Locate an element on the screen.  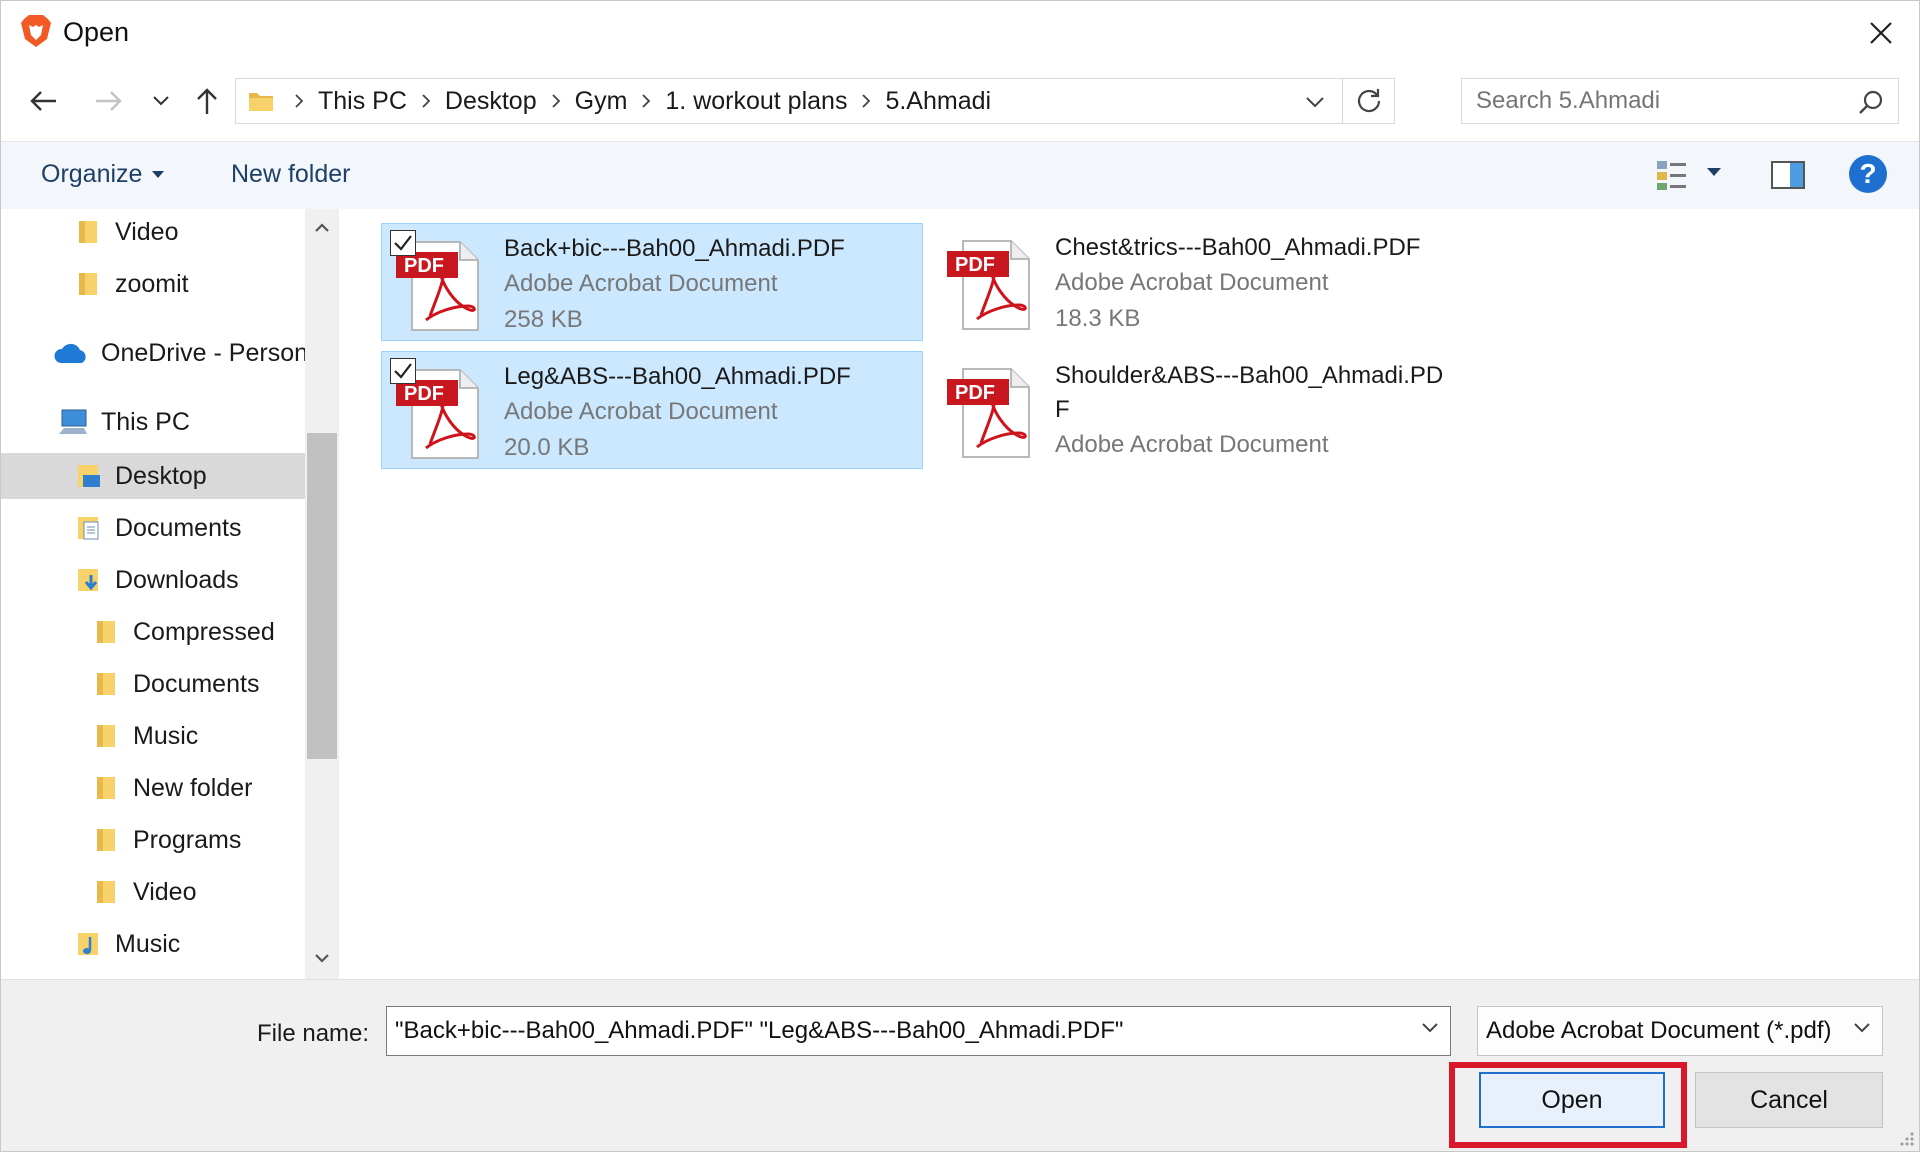
breadcrumb-this-pc: This PC is located at coordinates (362, 101).